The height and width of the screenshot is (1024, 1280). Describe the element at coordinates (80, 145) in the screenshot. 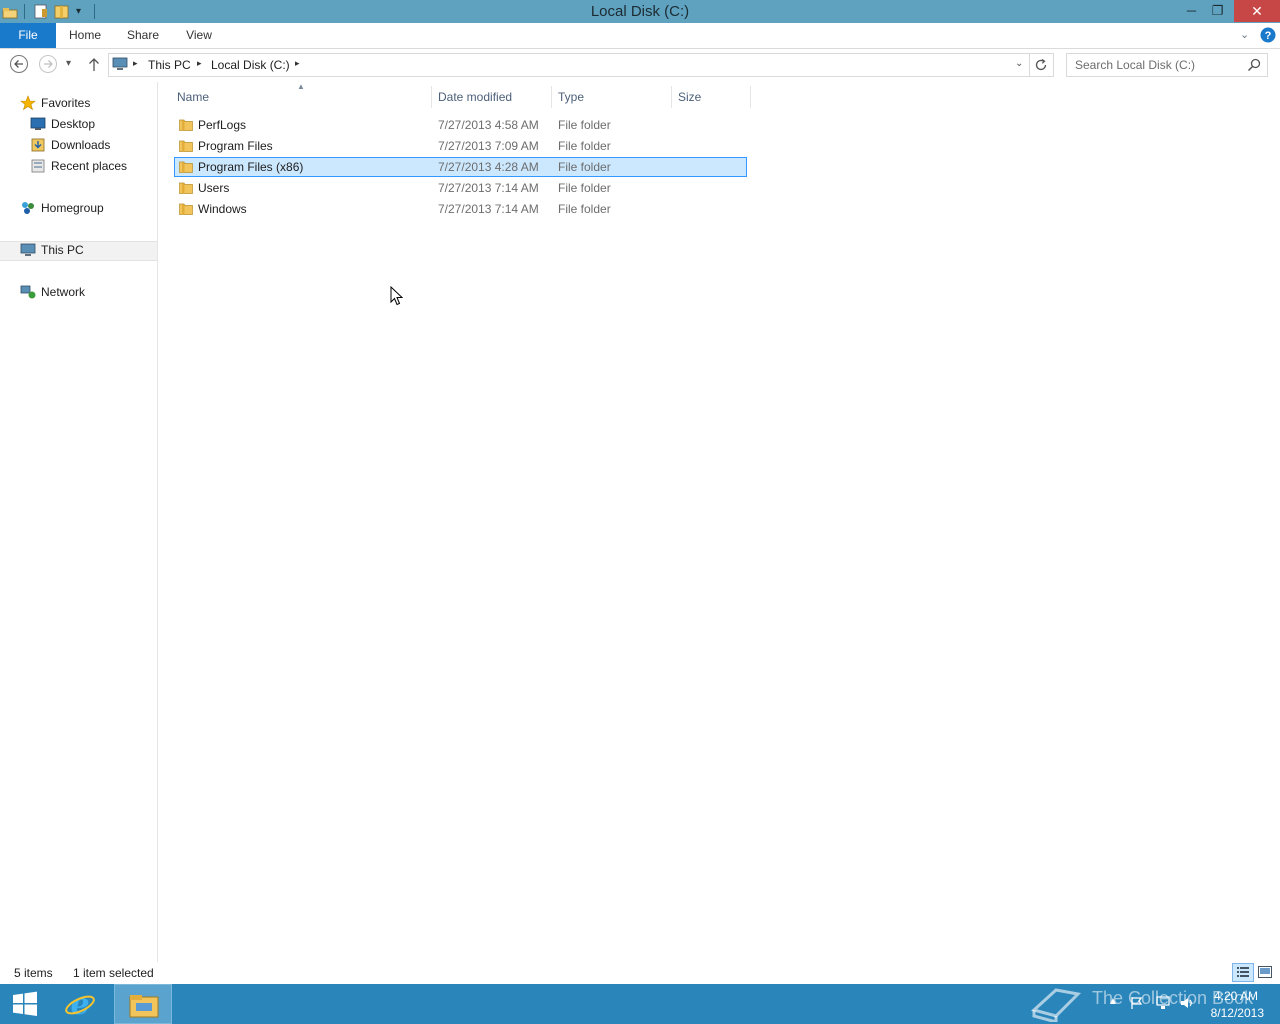

I see `nav-downloads: Downloads` at that location.